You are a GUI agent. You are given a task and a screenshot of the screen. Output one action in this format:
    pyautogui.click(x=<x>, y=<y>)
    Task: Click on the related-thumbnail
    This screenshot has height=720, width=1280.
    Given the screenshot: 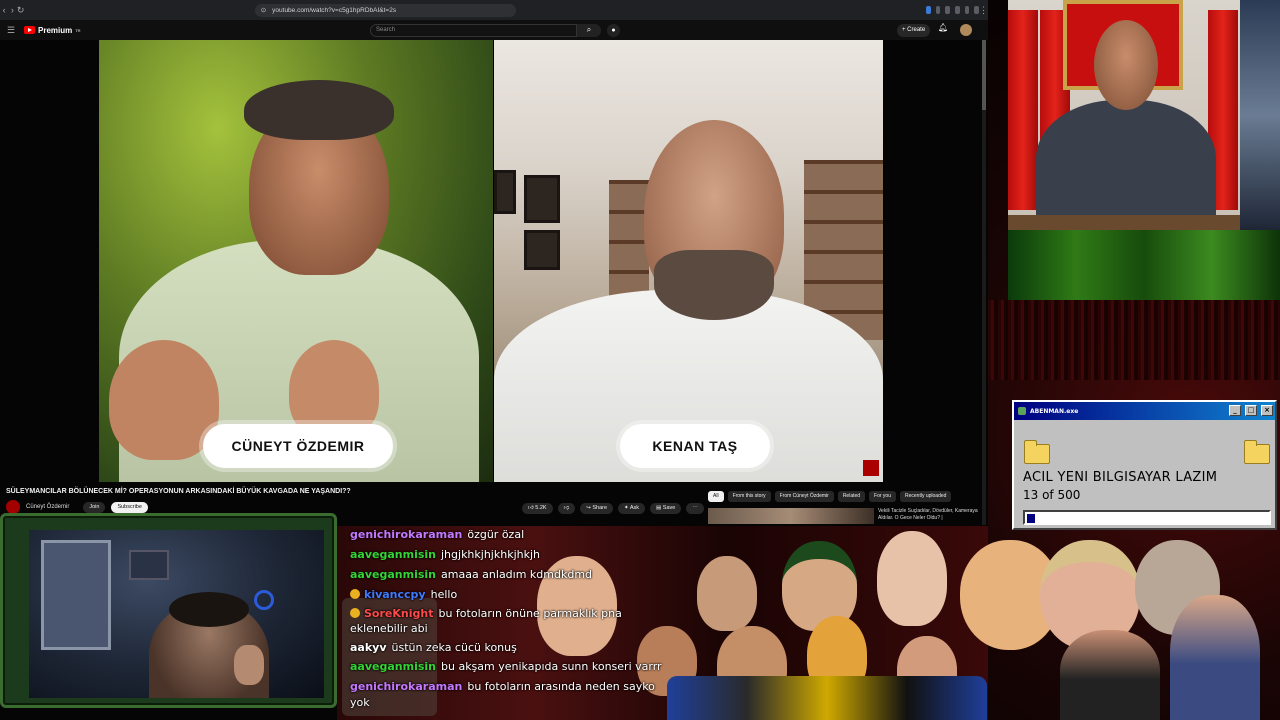 What is the action you would take?
    pyautogui.click(x=791, y=516)
    